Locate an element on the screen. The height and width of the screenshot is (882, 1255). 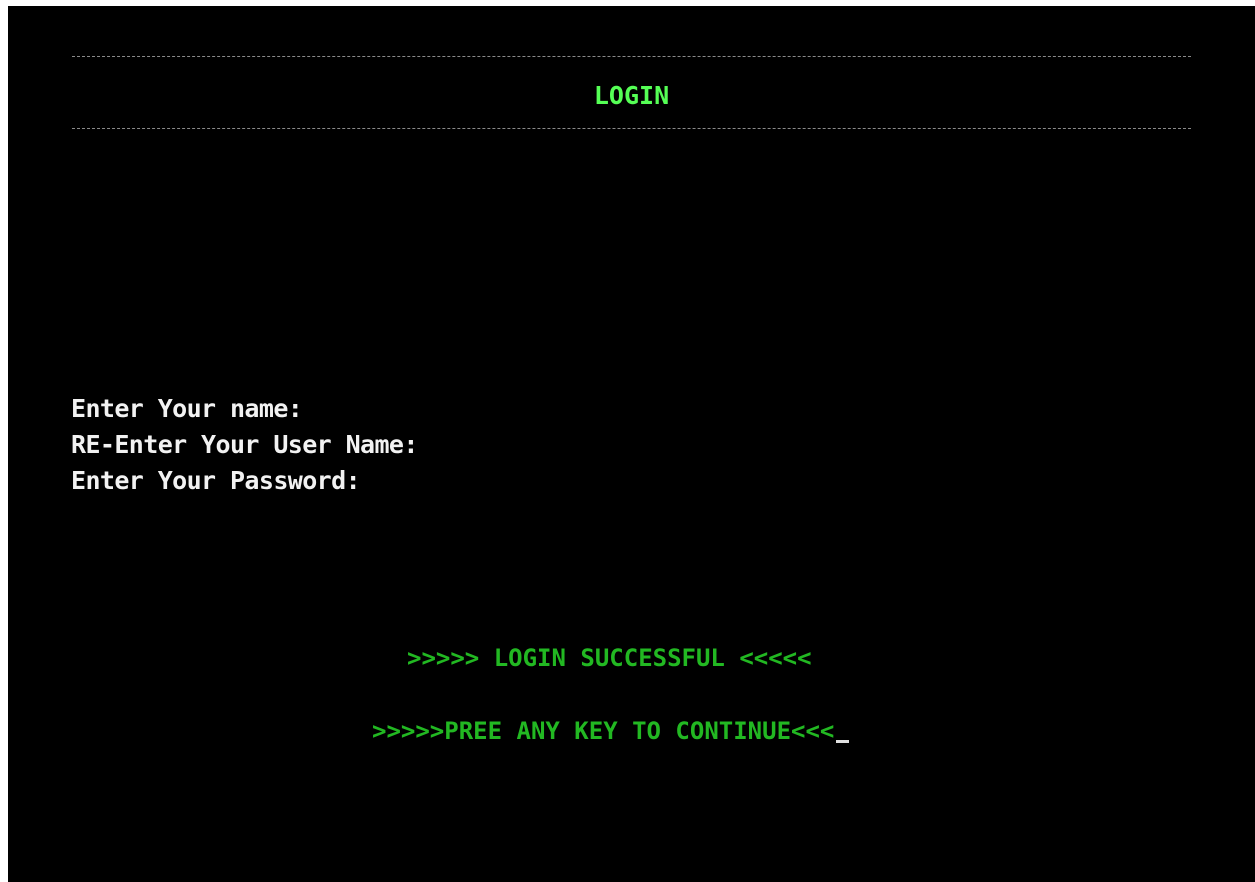
login-status-message: >>>>> LOGIN SUCCESSFUL <<<<< is located at coordinates (609, 658).